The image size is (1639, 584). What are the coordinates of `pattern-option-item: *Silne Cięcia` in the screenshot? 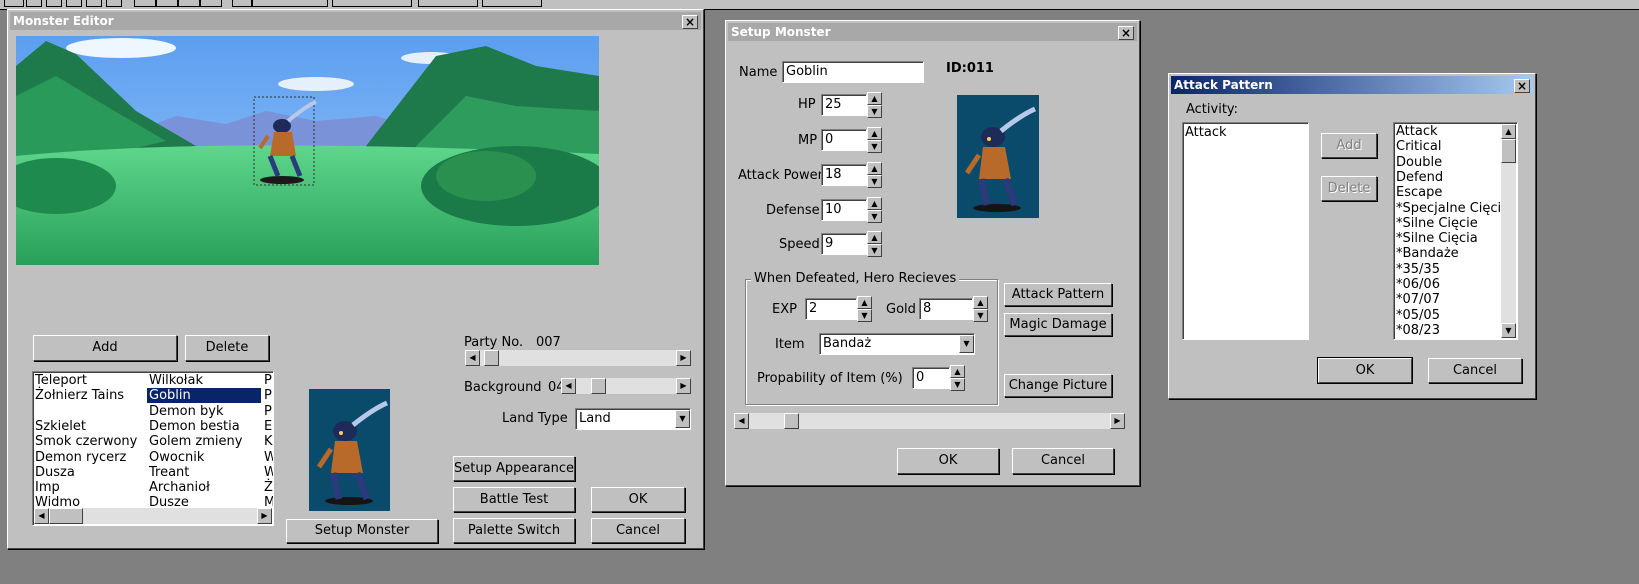 It's located at (1437, 238).